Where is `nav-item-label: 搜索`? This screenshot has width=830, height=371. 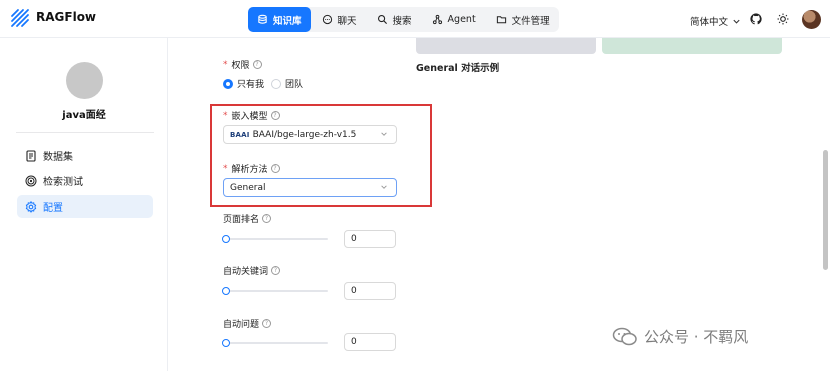
nav-item-label: 搜索 is located at coordinates (402, 21).